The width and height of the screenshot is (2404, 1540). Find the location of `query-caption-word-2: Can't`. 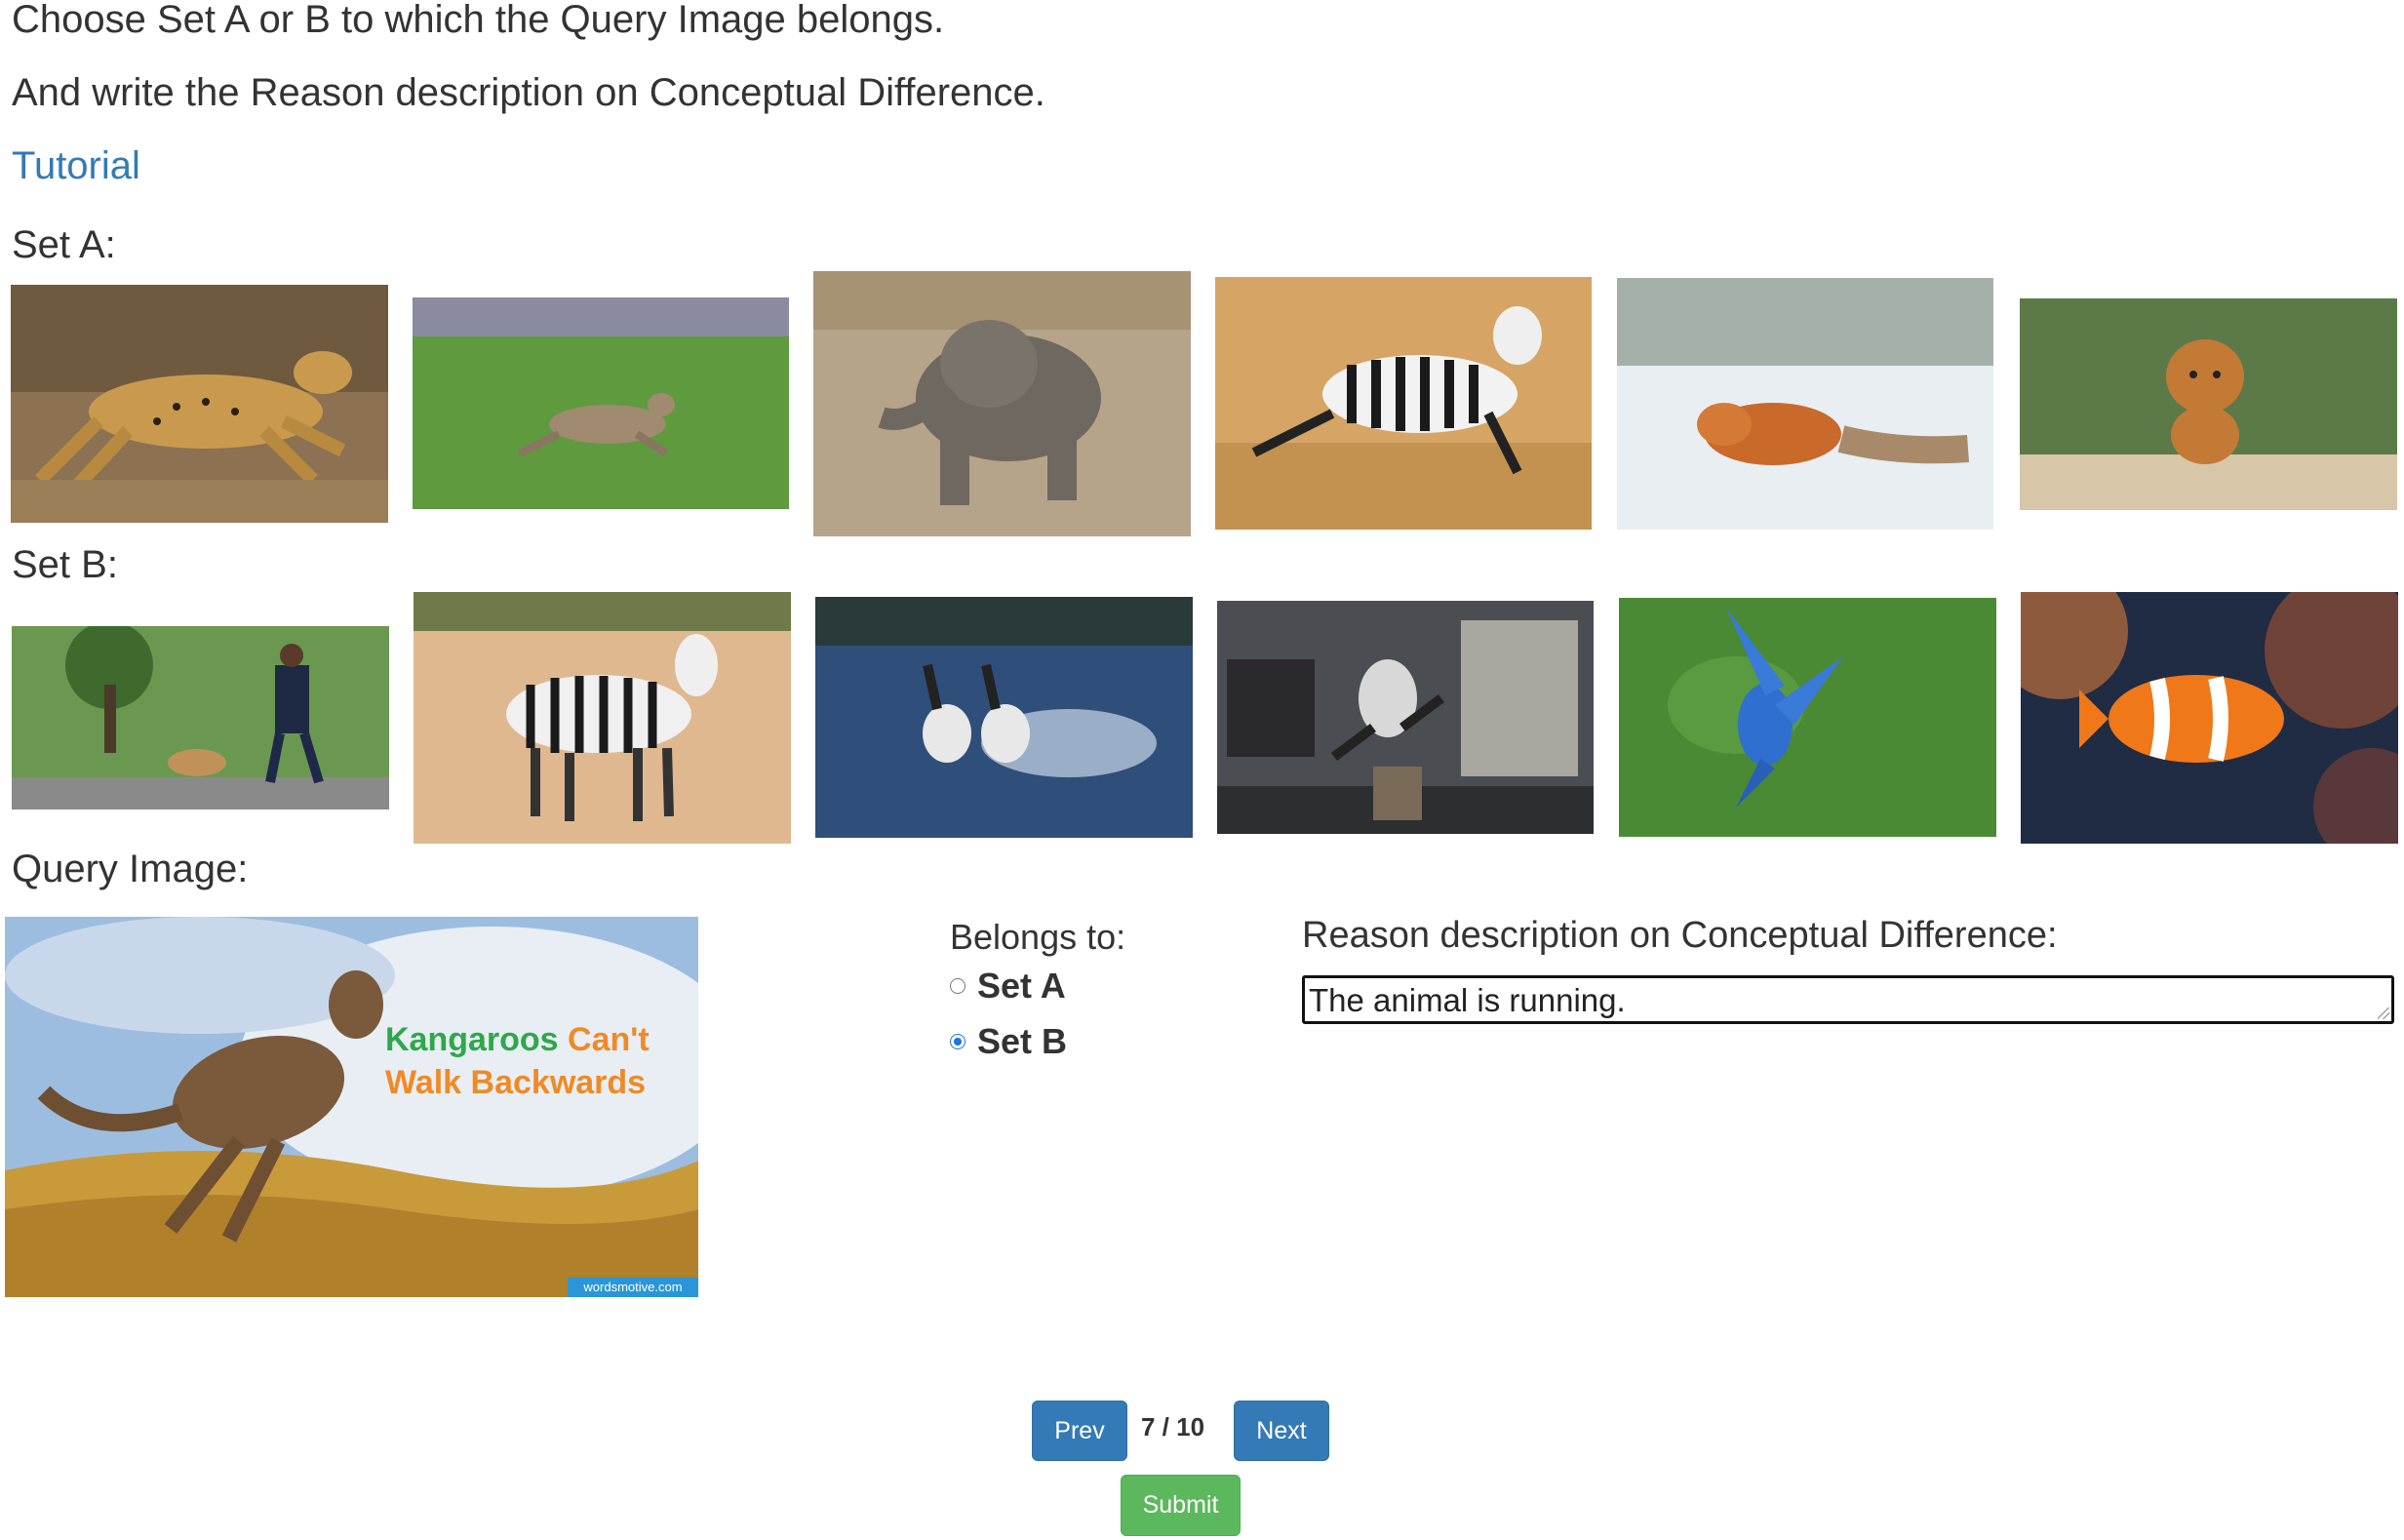

query-caption-word-2: Can't is located at coordinates (609, 1039).